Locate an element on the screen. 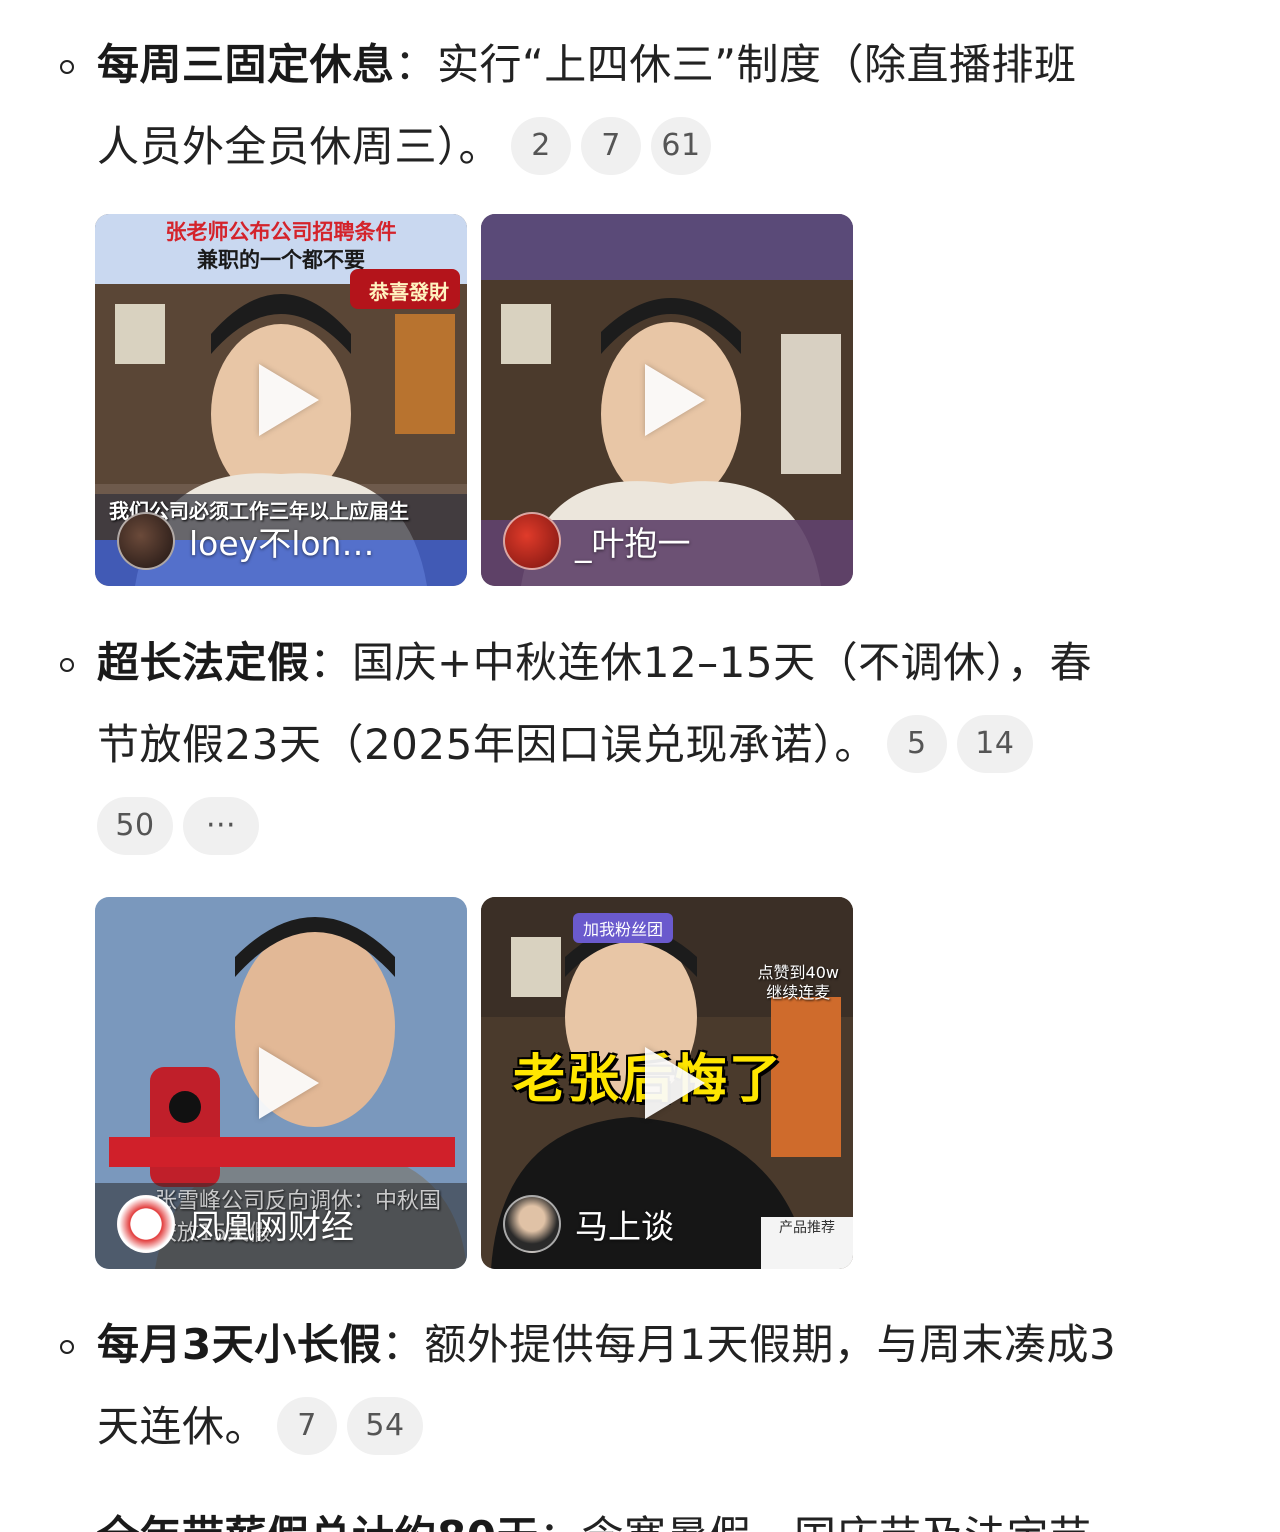 This screenshot has height=1532, width=1280. list-item-body: 额外提供每月1天假期，与周末凑成3 is located at coordinates (770, 1344).